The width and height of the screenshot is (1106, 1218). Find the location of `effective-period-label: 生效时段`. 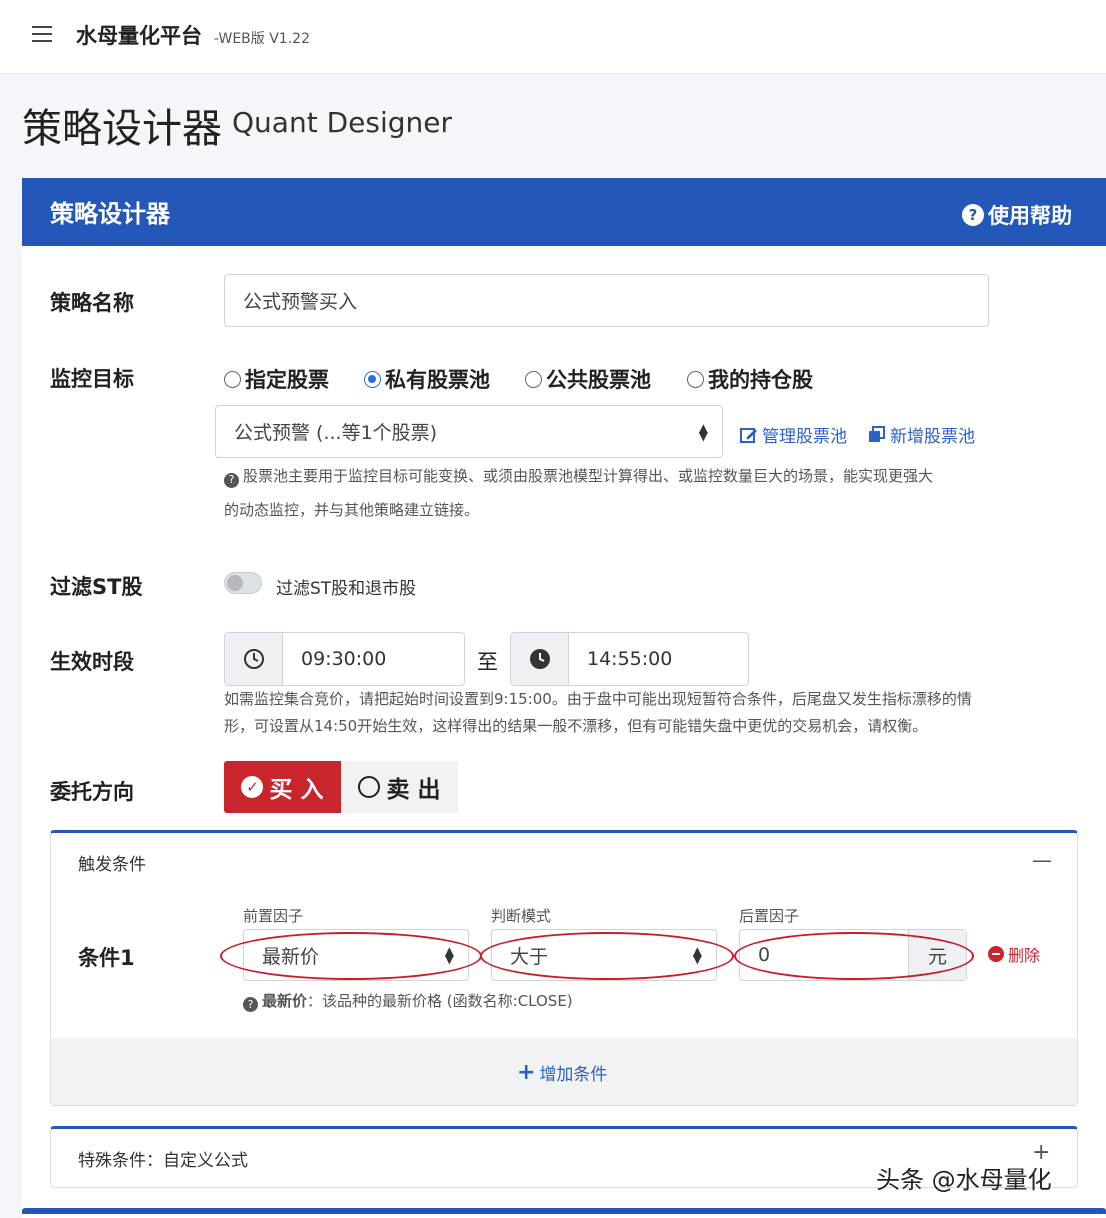

effective-period-label: 生效时段 is located at coordinates (92, 662).